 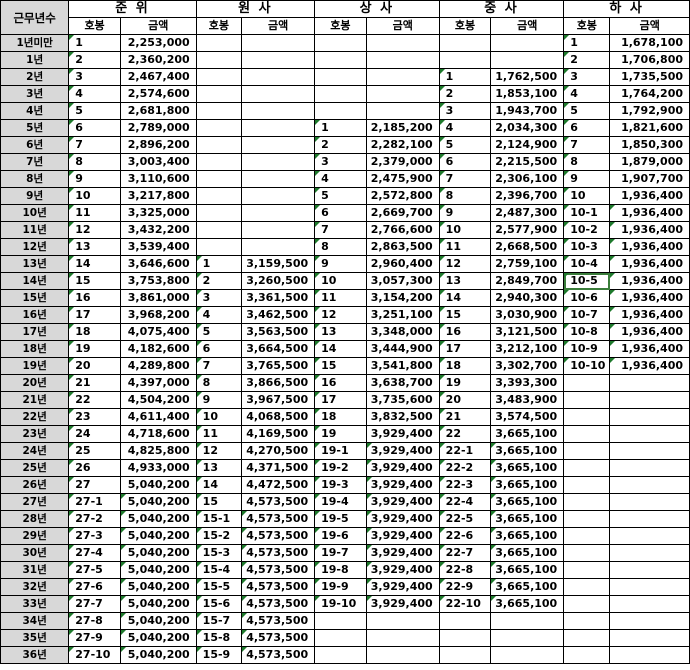 What do you see at coordinates (465, 111) in the screenshot?
I see `staff-sergeant-grade-cell: 3` at bounding box center [465, 111].